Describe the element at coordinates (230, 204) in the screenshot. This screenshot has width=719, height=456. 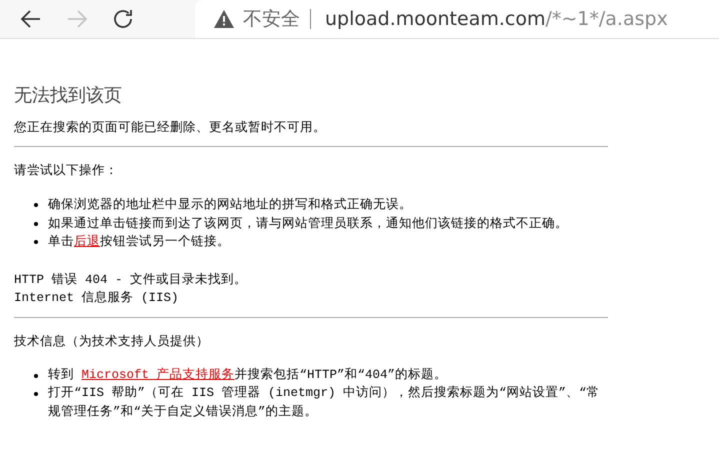
I see `list-item-text: 确保浏览器的地址栏中显示的网站地址的拼写和格式正确无误。` at that location.